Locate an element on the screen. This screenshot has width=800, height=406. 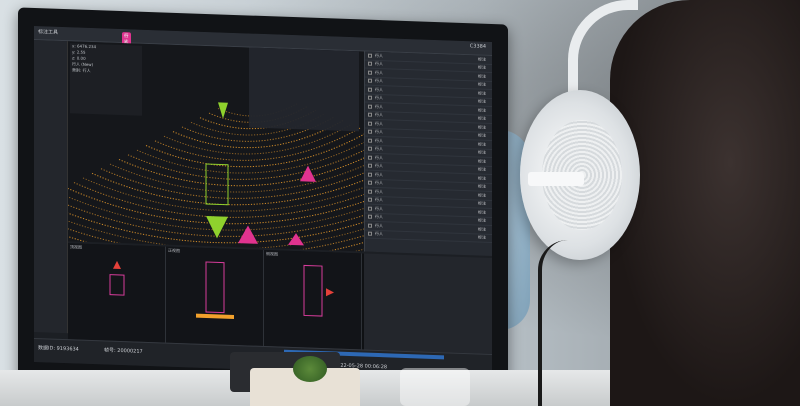
view-title: 顶视图 is located at coordinates (76, 247).